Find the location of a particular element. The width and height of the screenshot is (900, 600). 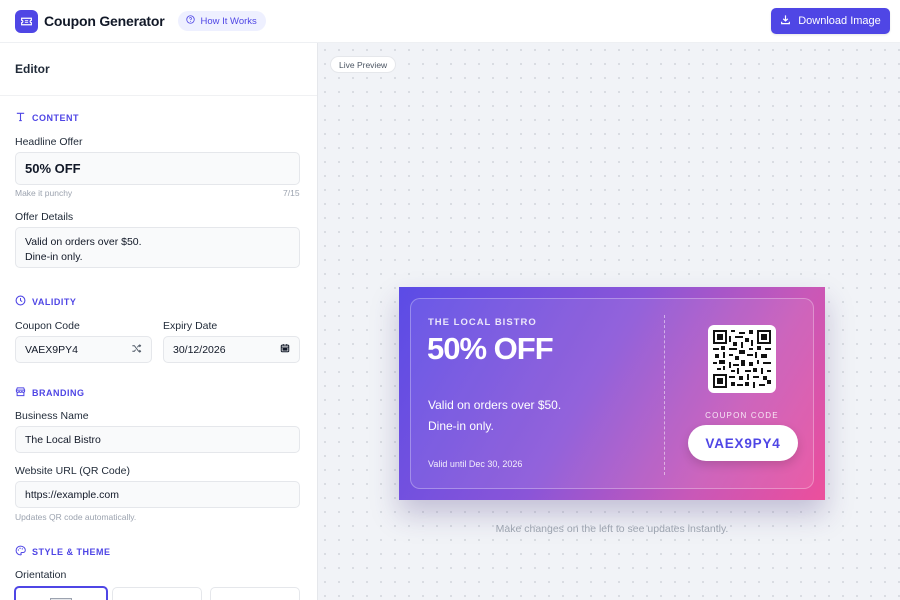

shuffle-code-button is located at coordinates (137, 349).